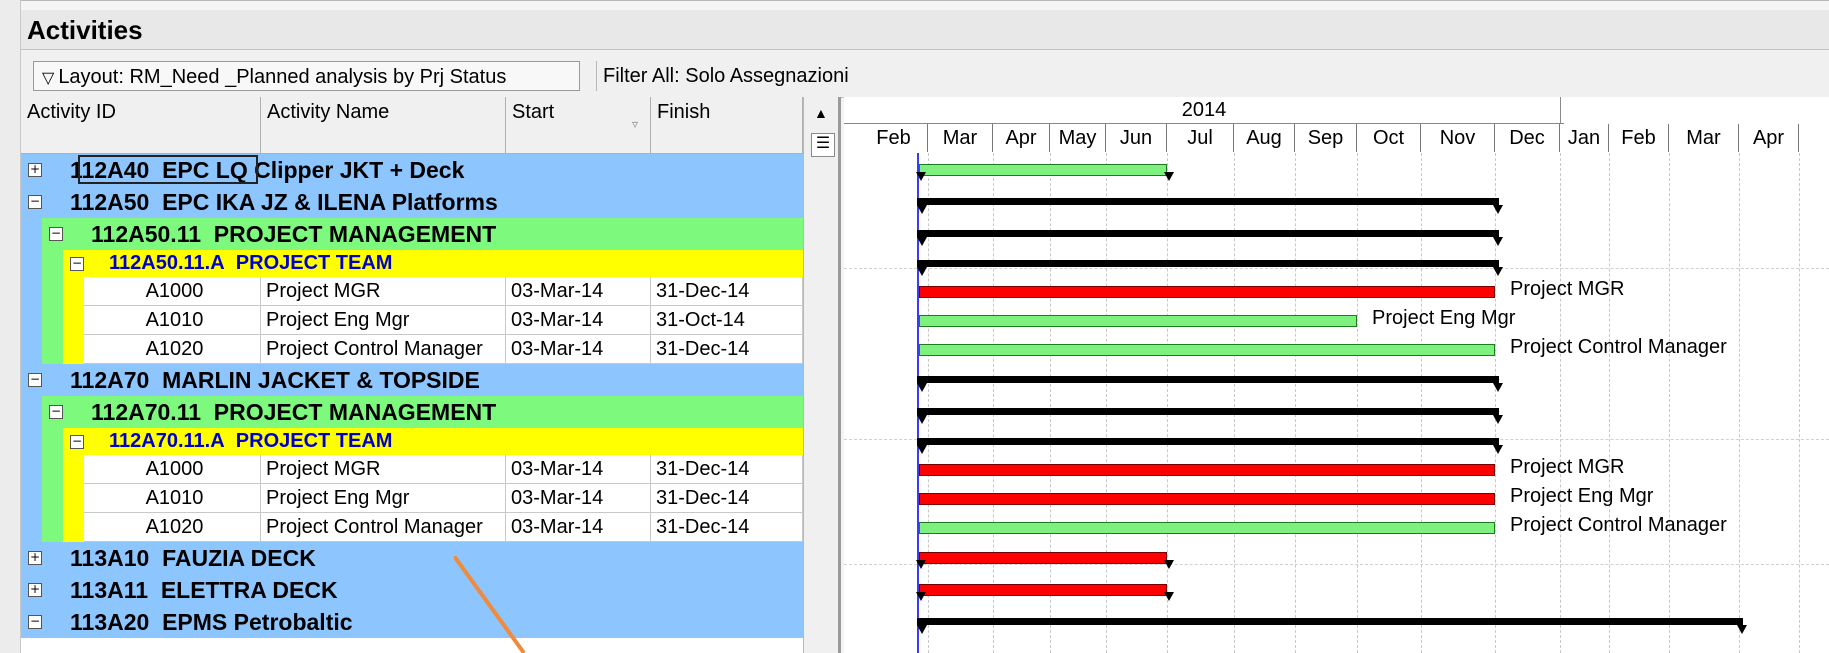 Image resolution: width=1829 pixels, height=653 pixels. I want to click on activity-row: A1010 Project Eng Mgr 03-Mar-14 31-Dec-14, so click(412, 498).